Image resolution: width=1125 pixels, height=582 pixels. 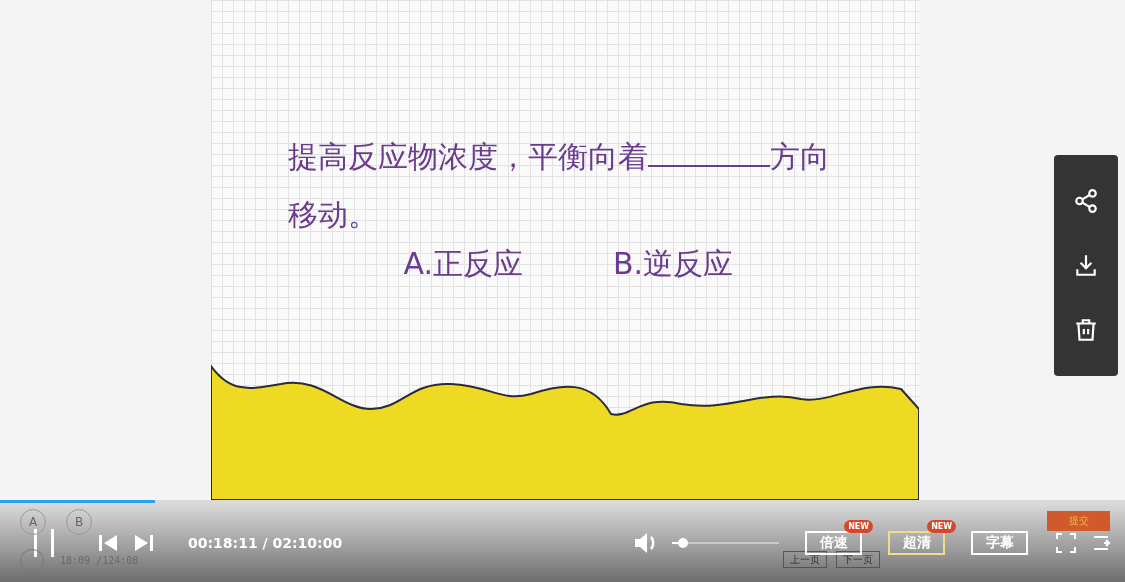 What do you see at coordinates (108, 542) in the screenshot?
I see `previous-icon` at bounding box center [108, 542].